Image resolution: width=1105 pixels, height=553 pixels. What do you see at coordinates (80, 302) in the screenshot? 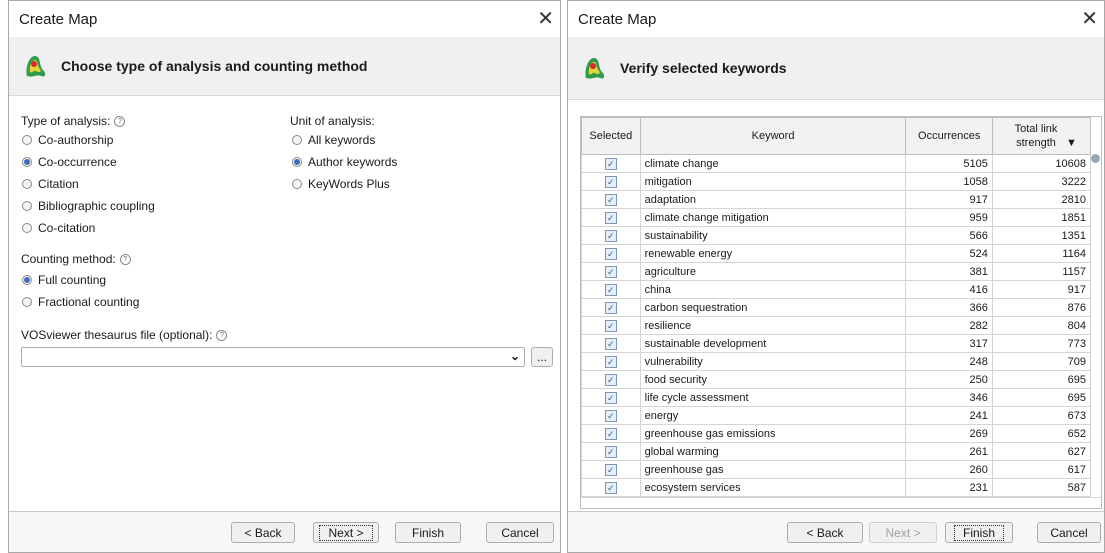
I see `radio-fractional-counting: Fractional counting` at bounding box center [80, 302].